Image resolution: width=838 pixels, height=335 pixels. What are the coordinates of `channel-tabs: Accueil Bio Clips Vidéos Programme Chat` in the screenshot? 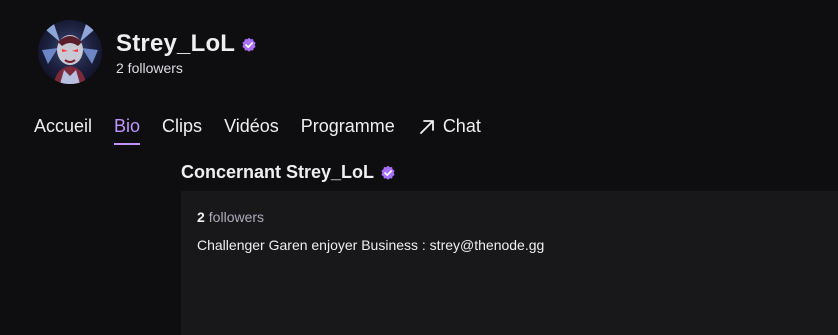 It's located at (268, 130).